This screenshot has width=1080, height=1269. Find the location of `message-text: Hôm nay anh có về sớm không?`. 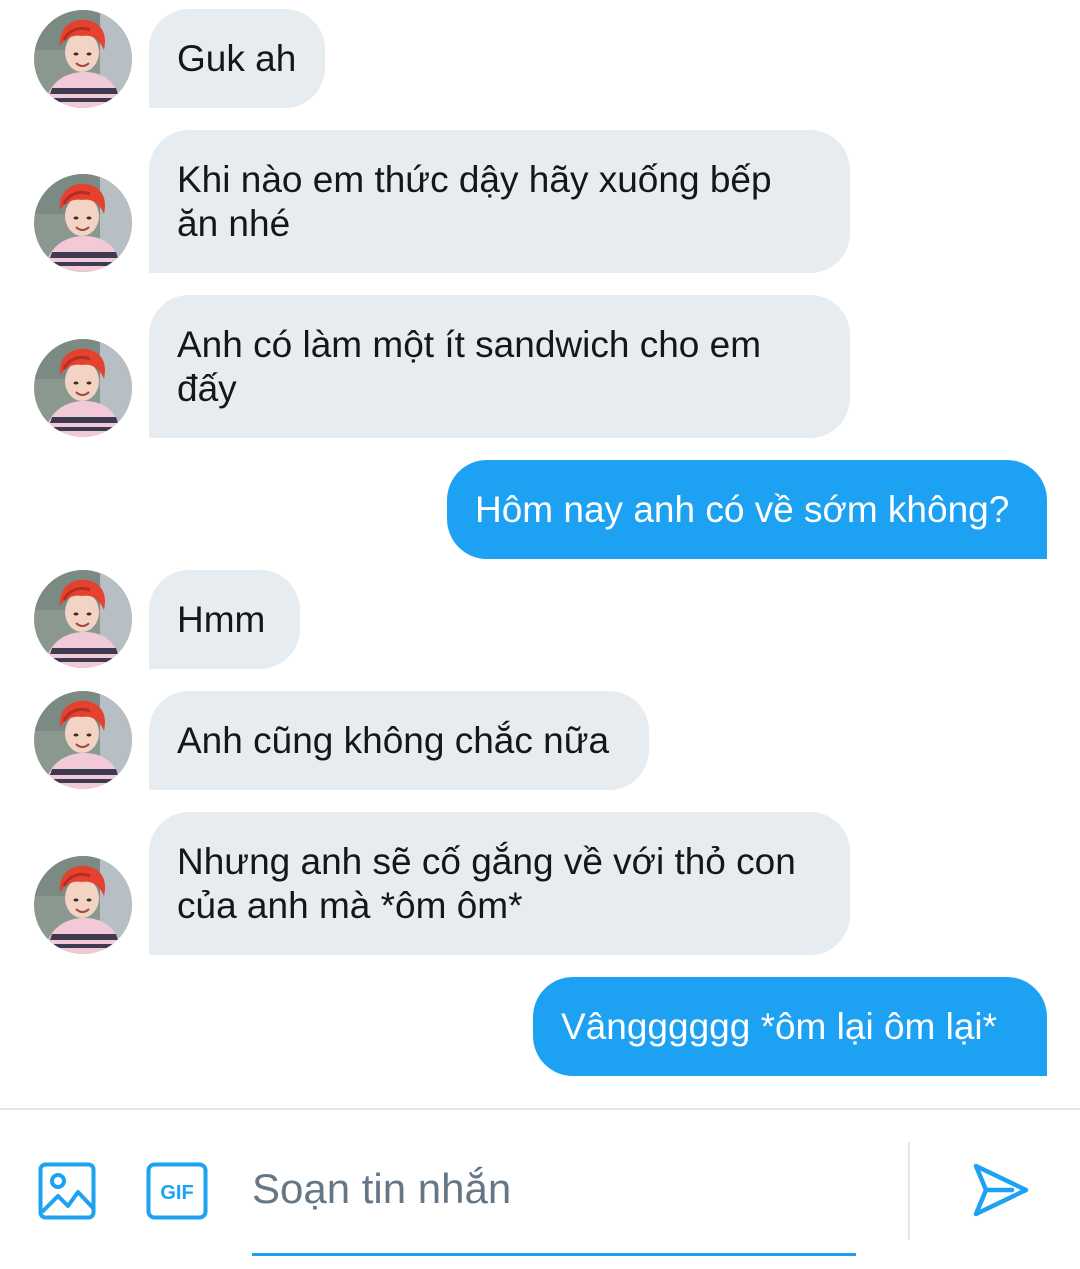

message-text: Hôm nay anh có về sớm không? is located at coordinates (742, 509).